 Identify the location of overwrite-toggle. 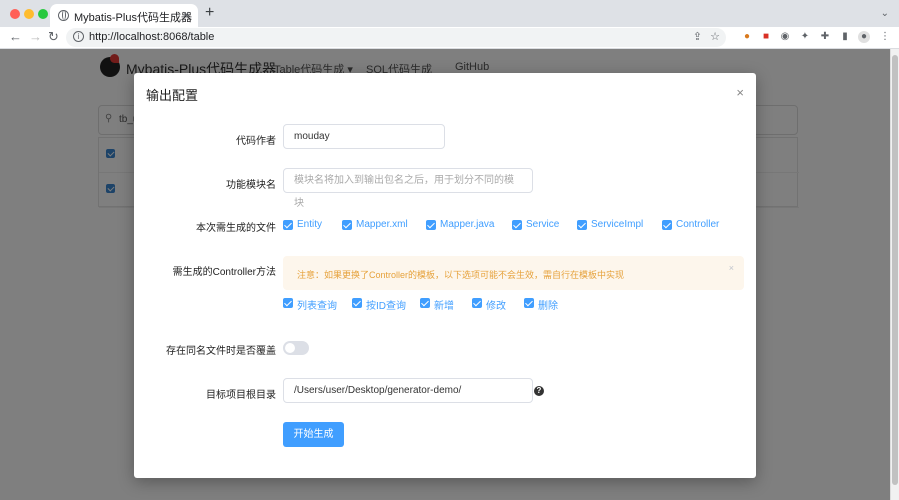
(296, 348).